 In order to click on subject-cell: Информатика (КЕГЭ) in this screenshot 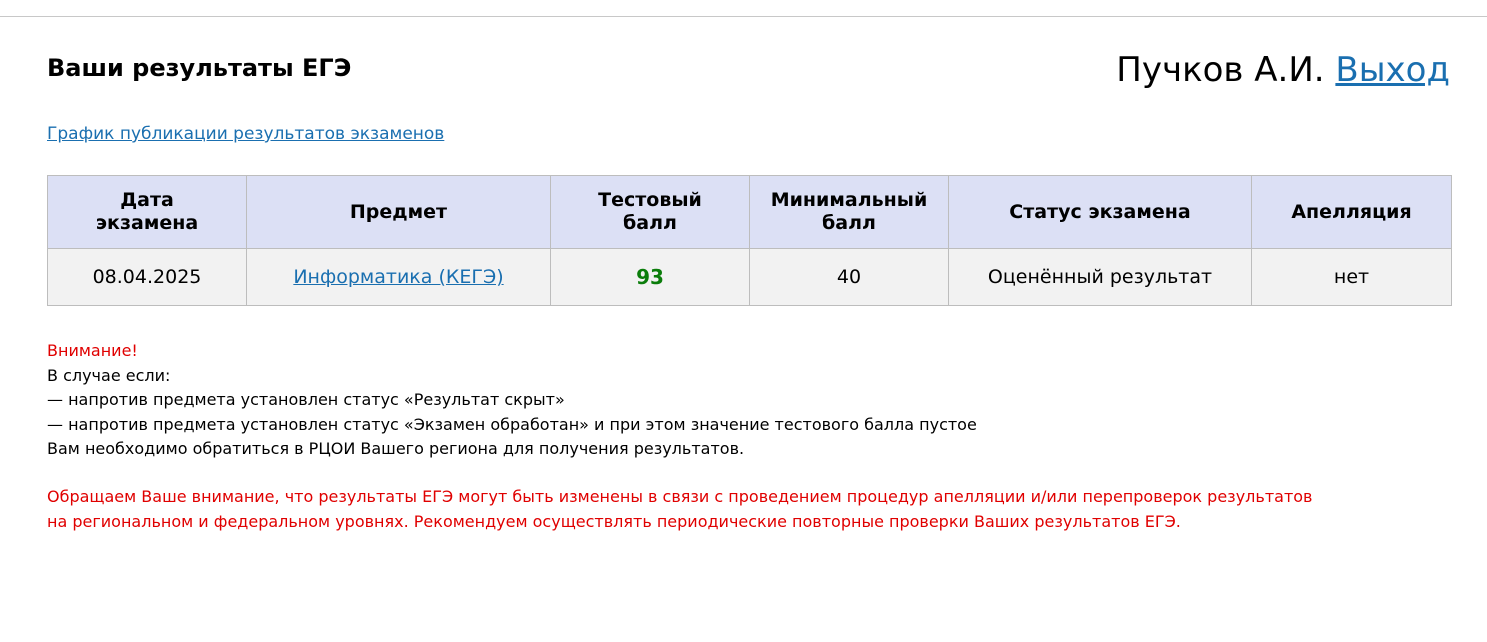, I will do `click(398, 277)`.